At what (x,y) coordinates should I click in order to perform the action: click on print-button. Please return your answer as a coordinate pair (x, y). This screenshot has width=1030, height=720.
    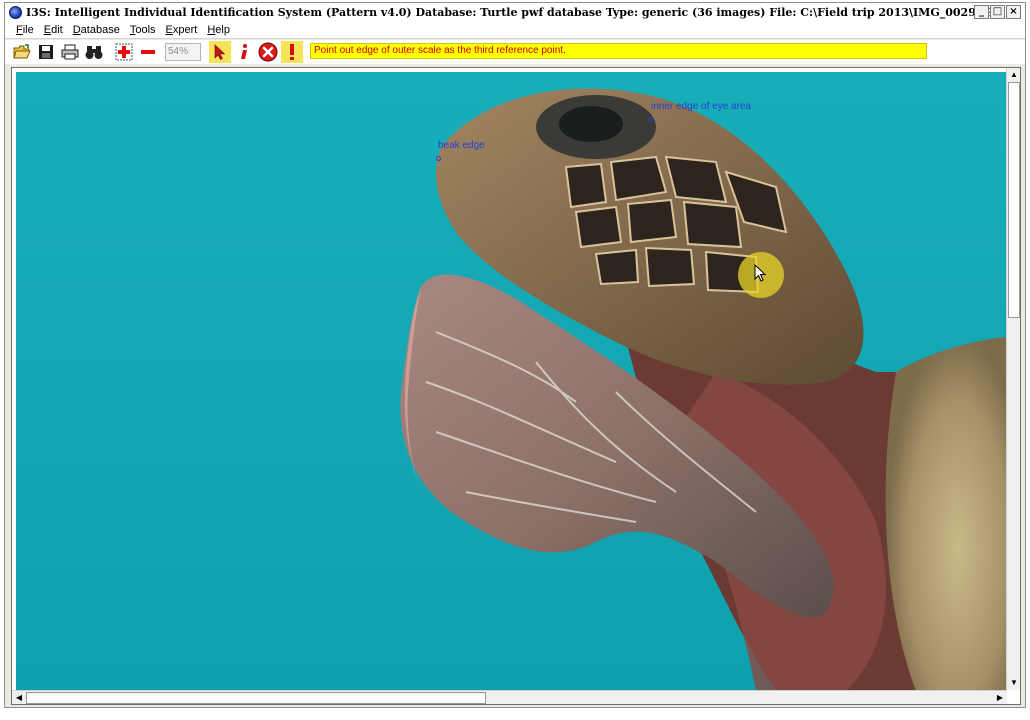
    Looking at the image, I should click on (70, 52).